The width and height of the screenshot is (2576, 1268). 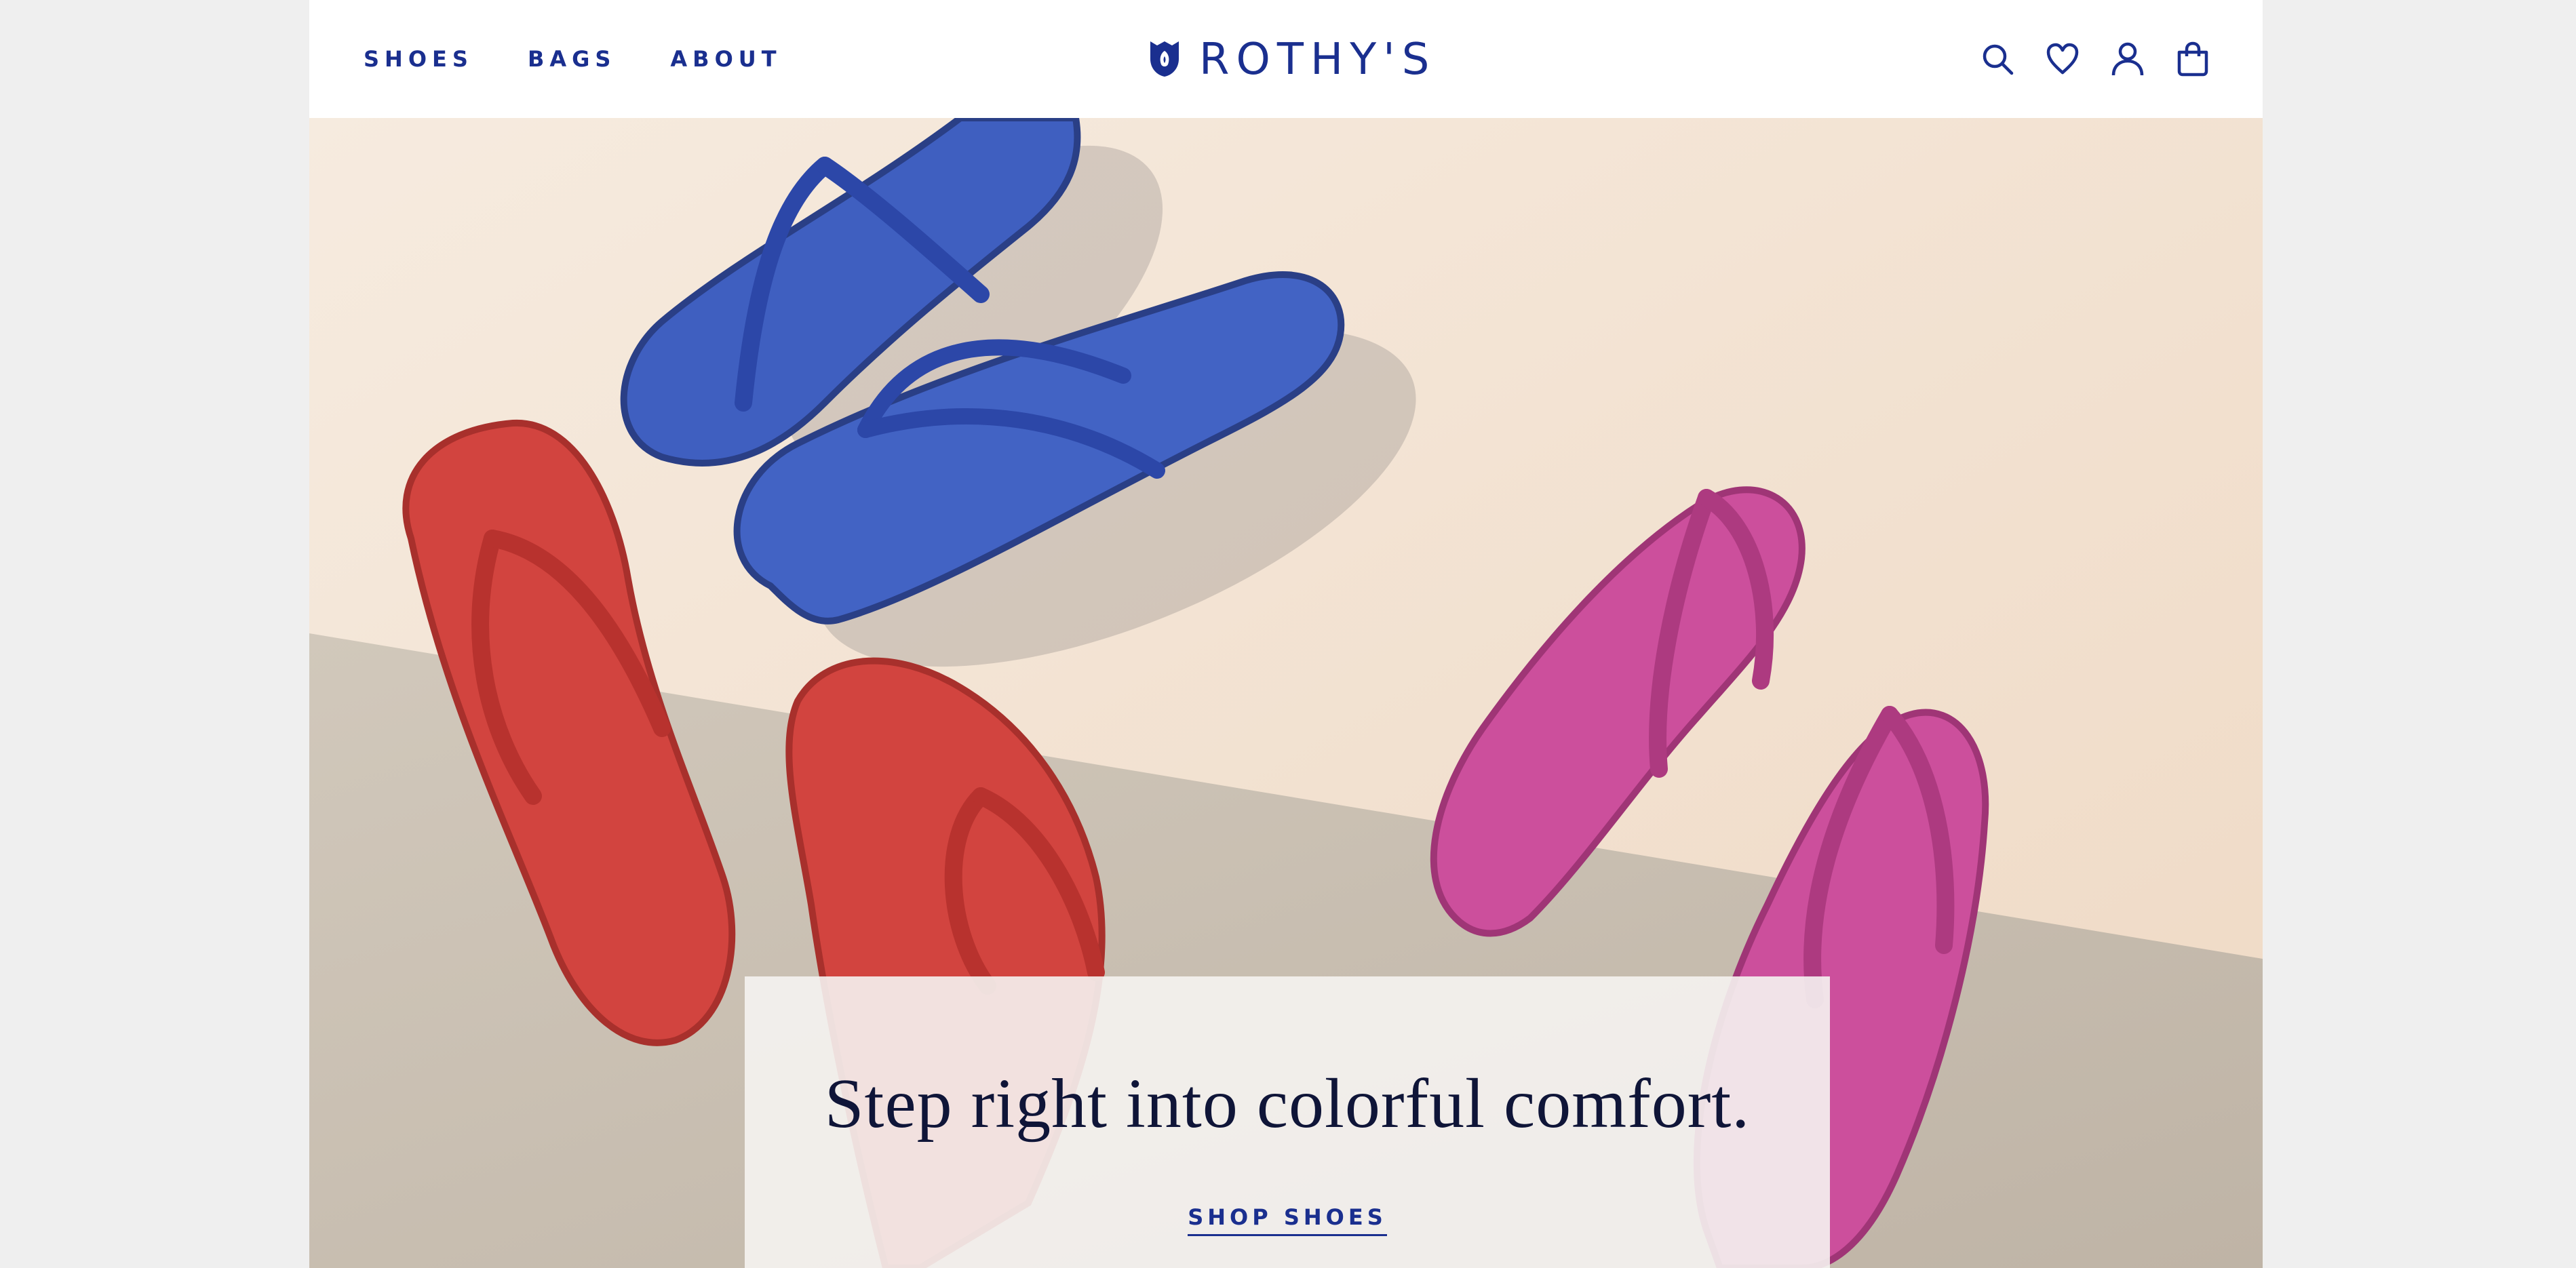 I want to click on shop-shoes-link: SHOP SHOES, so click(x=1287, y=1220).